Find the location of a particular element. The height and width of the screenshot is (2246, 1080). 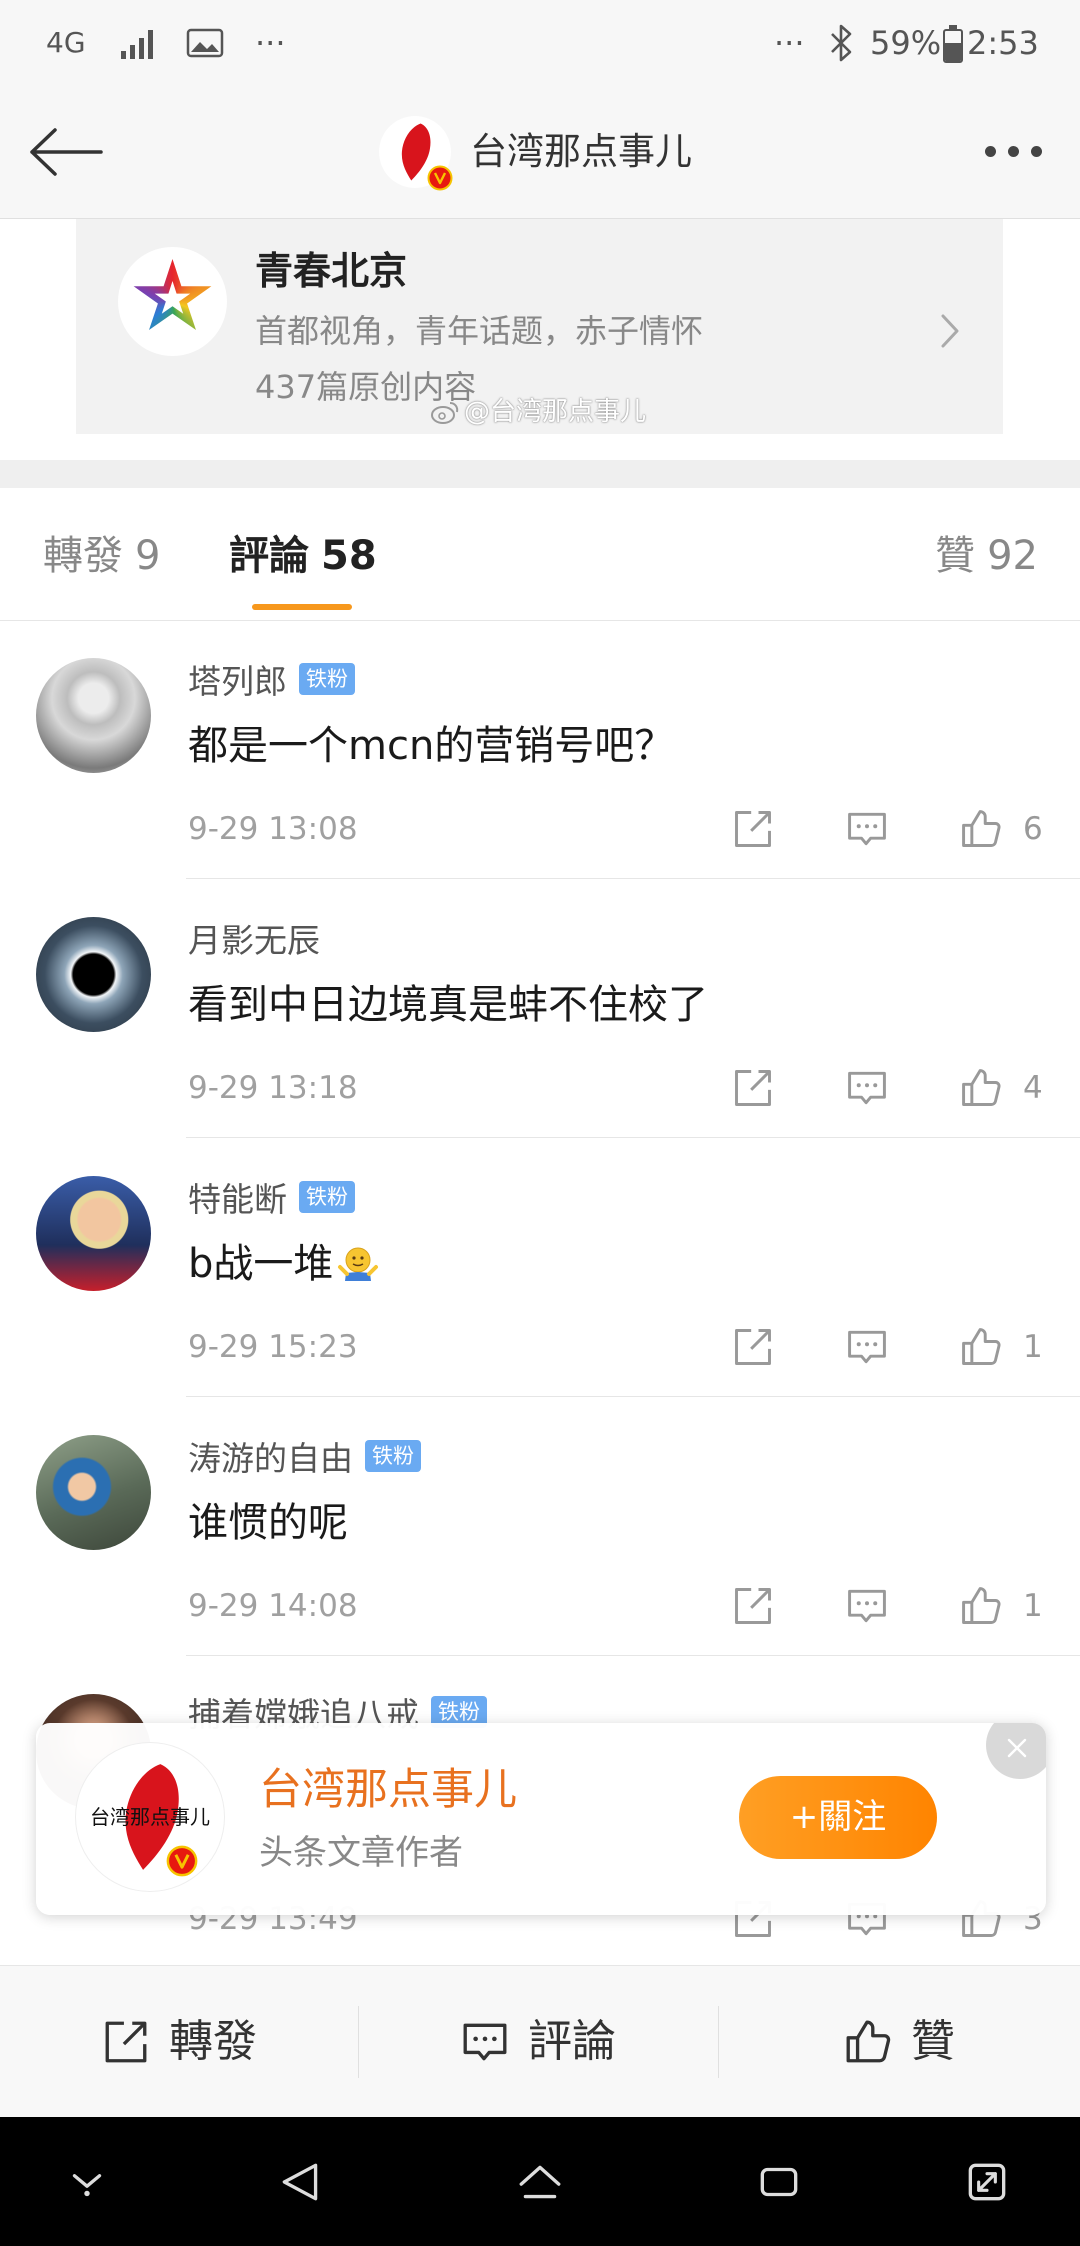

follow-button: +關注 is located at coordinates (838, 1817).